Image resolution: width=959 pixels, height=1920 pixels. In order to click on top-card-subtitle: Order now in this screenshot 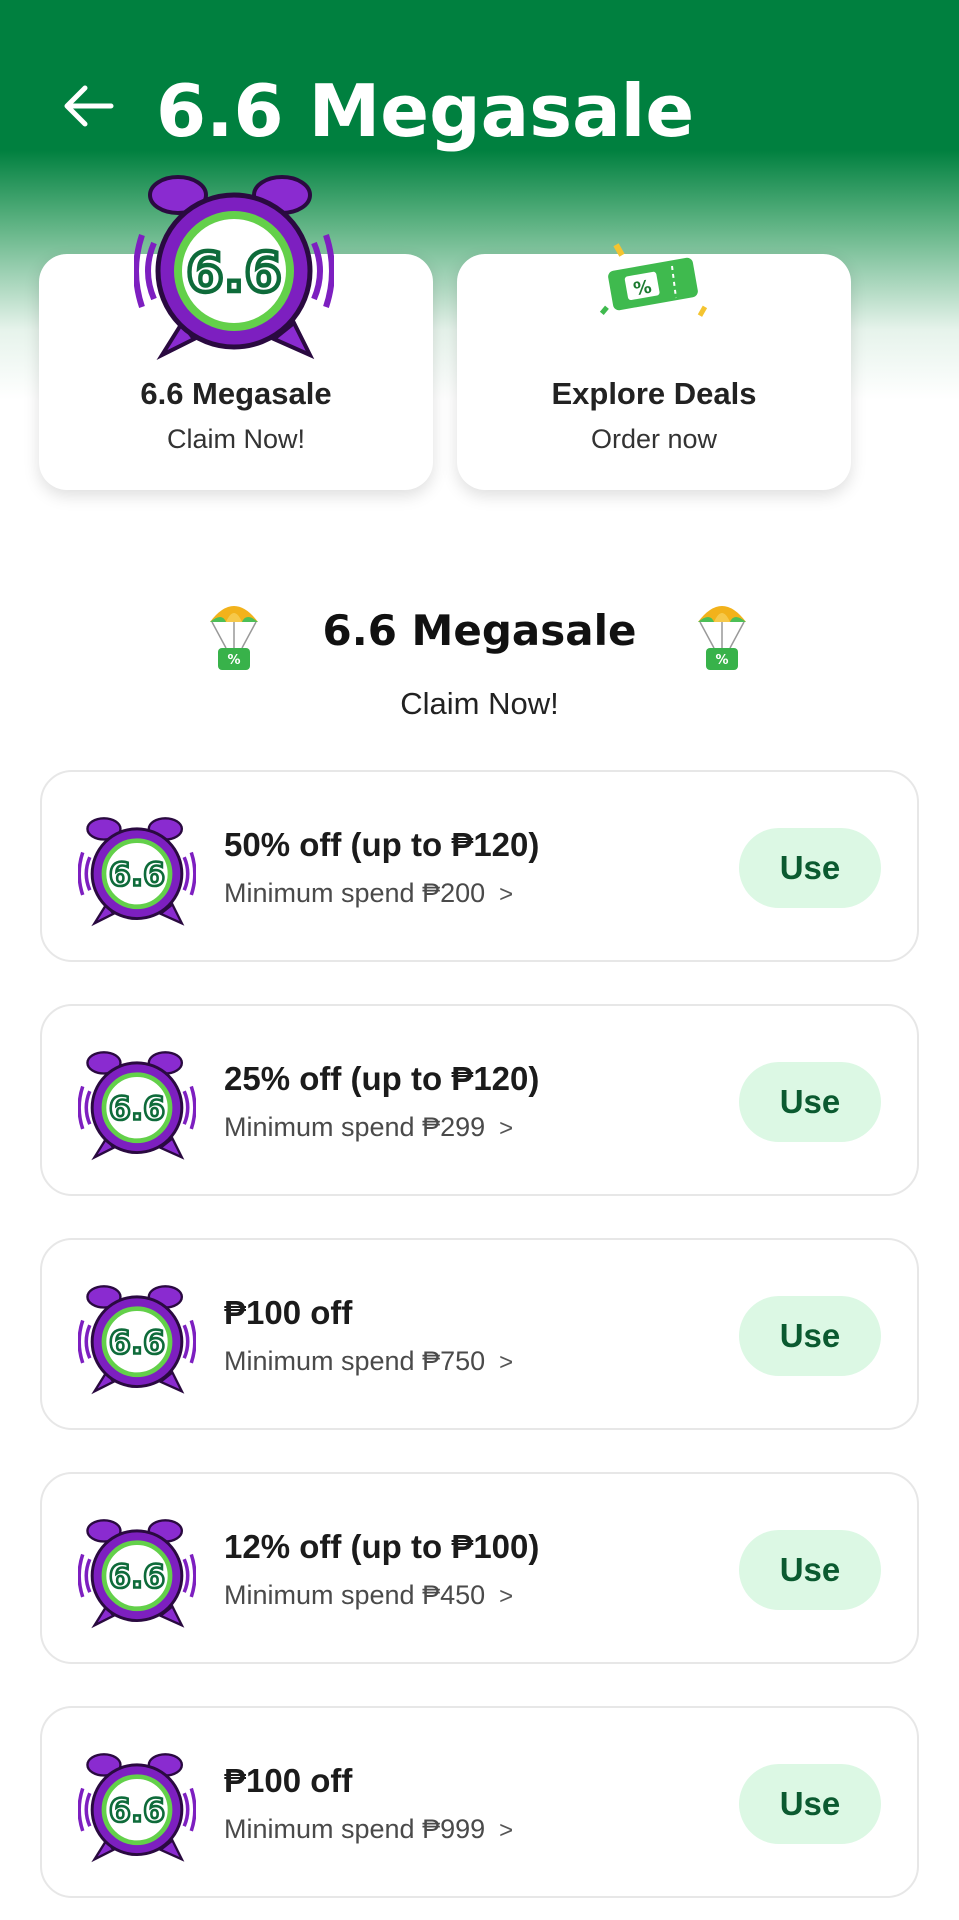, I will do `click(654, 439)`.